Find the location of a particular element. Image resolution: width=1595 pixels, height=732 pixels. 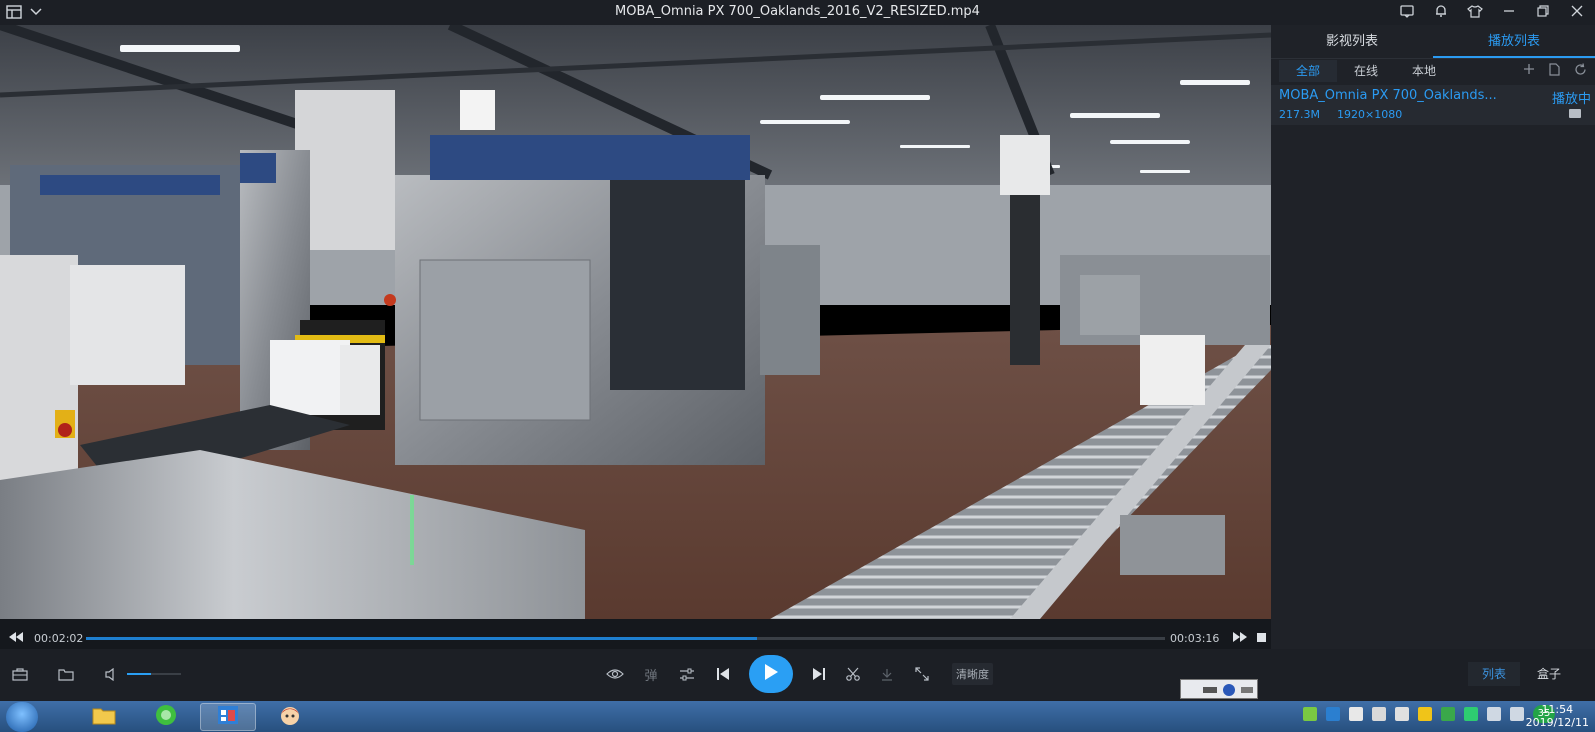

video-player-icon is located at coordinates (228, 717).